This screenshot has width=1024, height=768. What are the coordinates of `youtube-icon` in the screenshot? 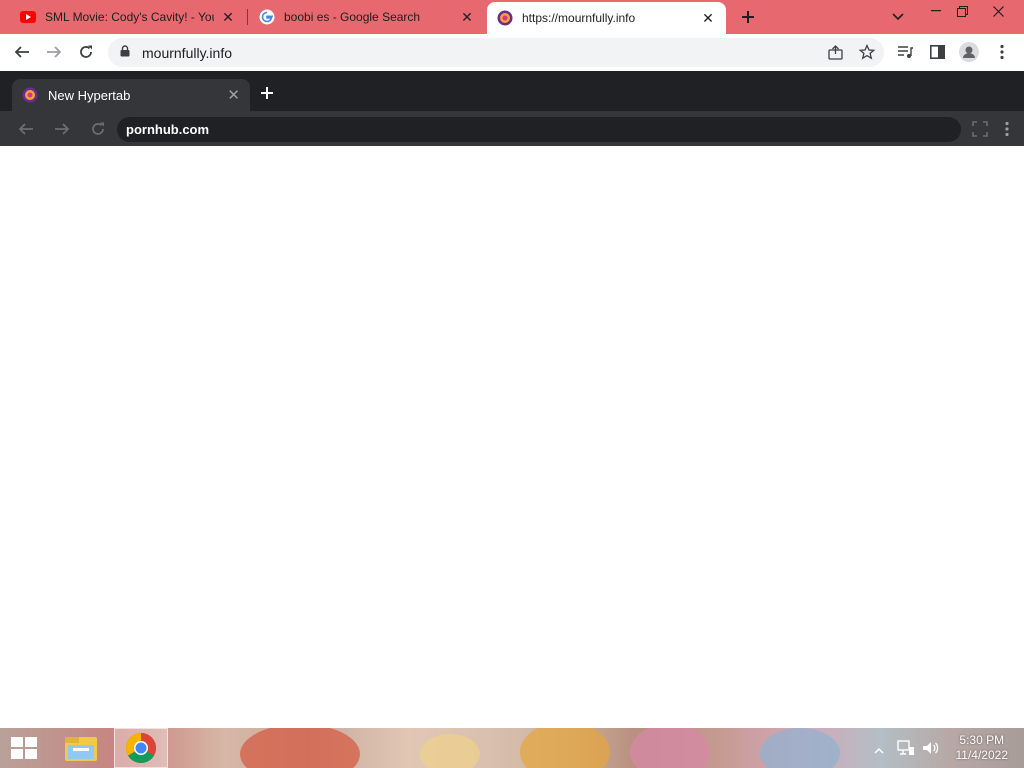 It's located at (28, 17).